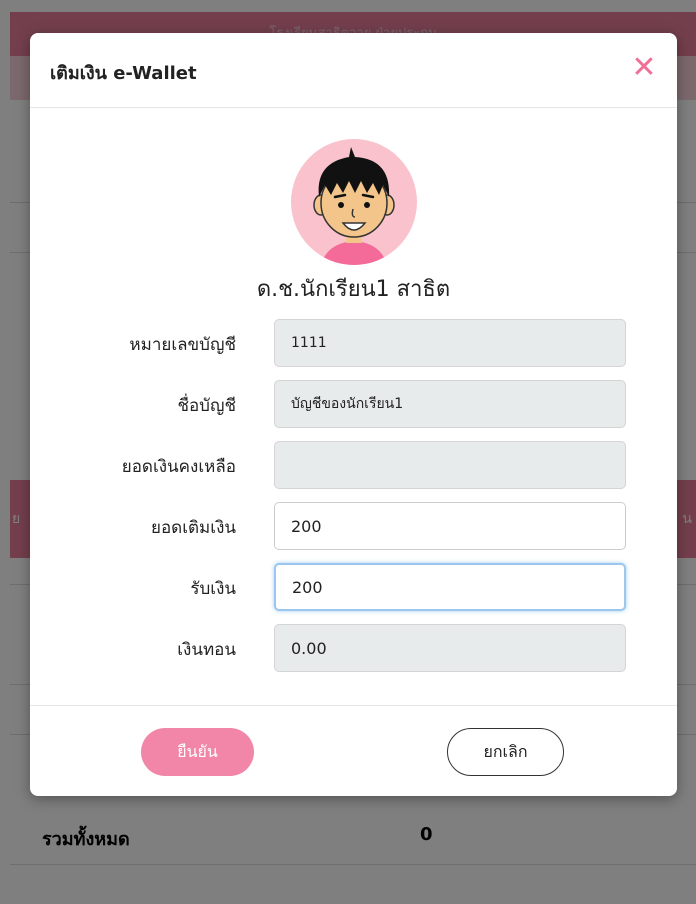  I want to click on received-label: รับเงิน, so click(213, 589).